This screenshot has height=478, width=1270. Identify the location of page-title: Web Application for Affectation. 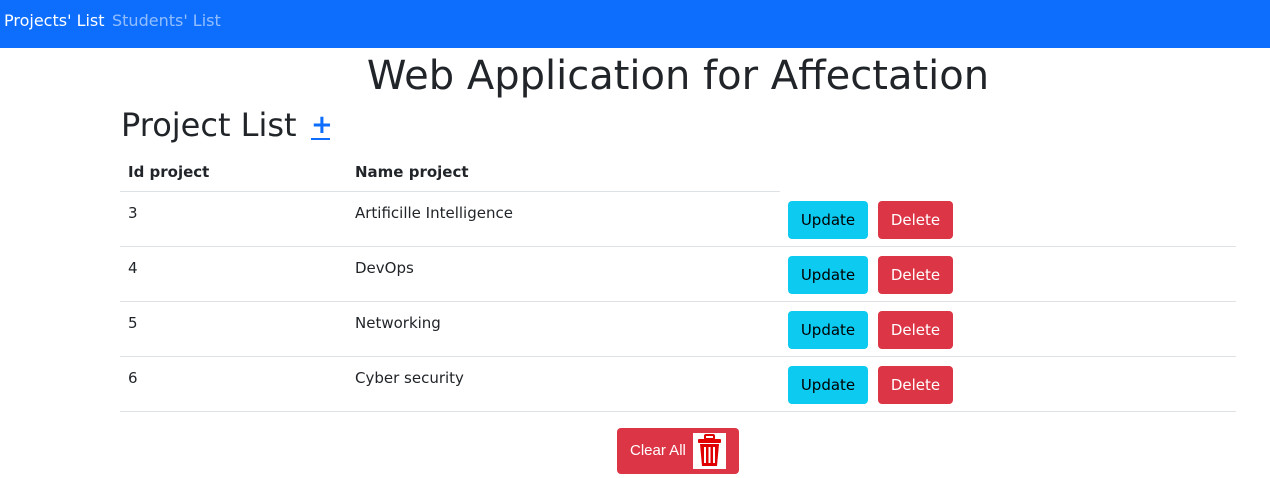
(678, 76).